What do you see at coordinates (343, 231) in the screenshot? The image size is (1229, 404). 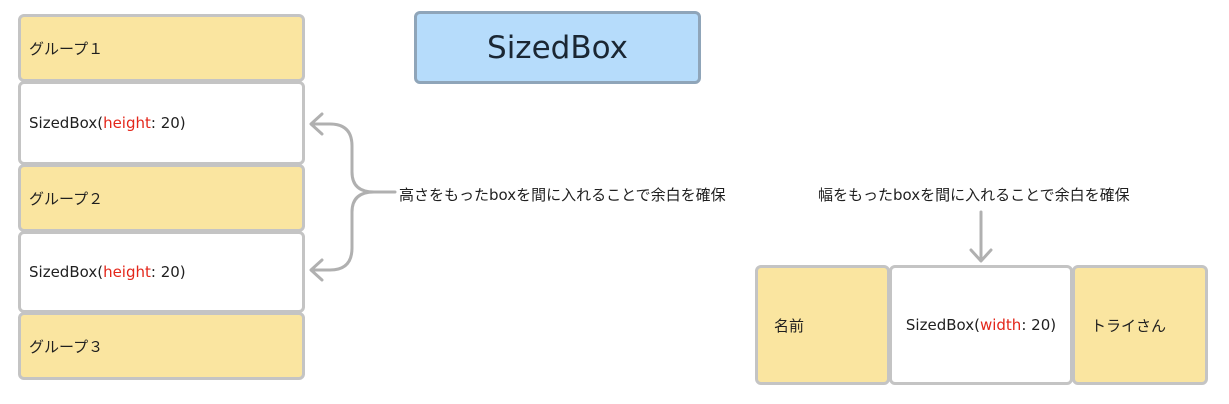 I see `brace-lower-curve` at bounding box center [343, 231].